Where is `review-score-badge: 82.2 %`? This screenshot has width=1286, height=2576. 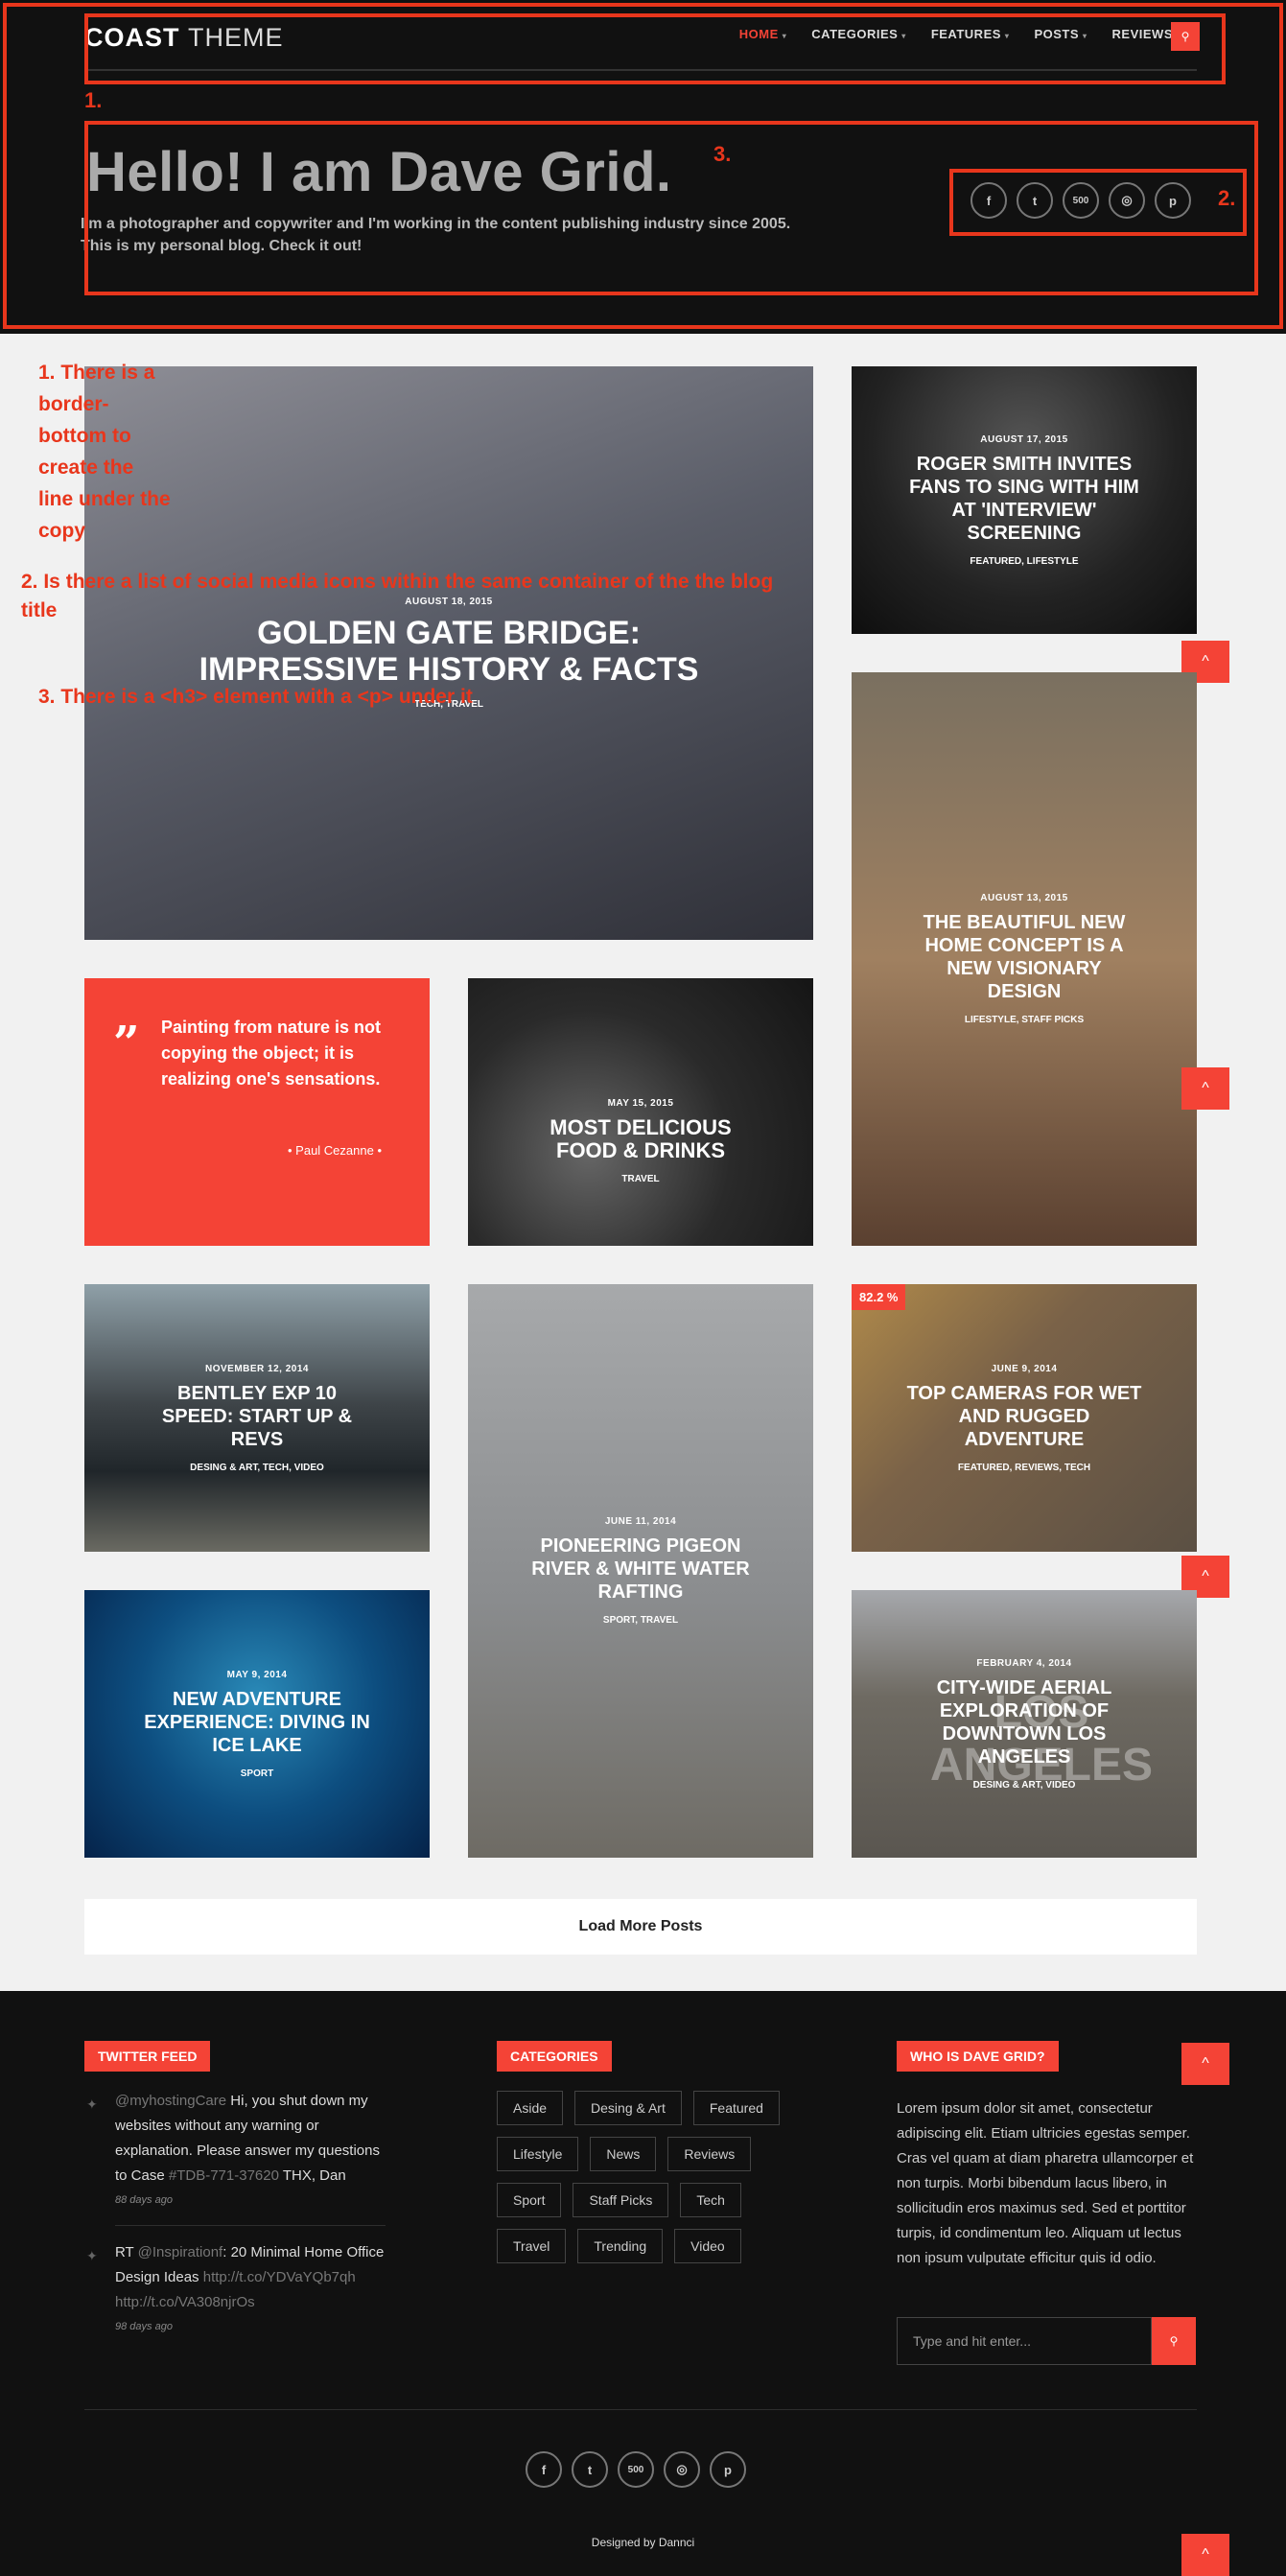 review-score-badge: 82.2 % is located at coordinates (879, 1297).